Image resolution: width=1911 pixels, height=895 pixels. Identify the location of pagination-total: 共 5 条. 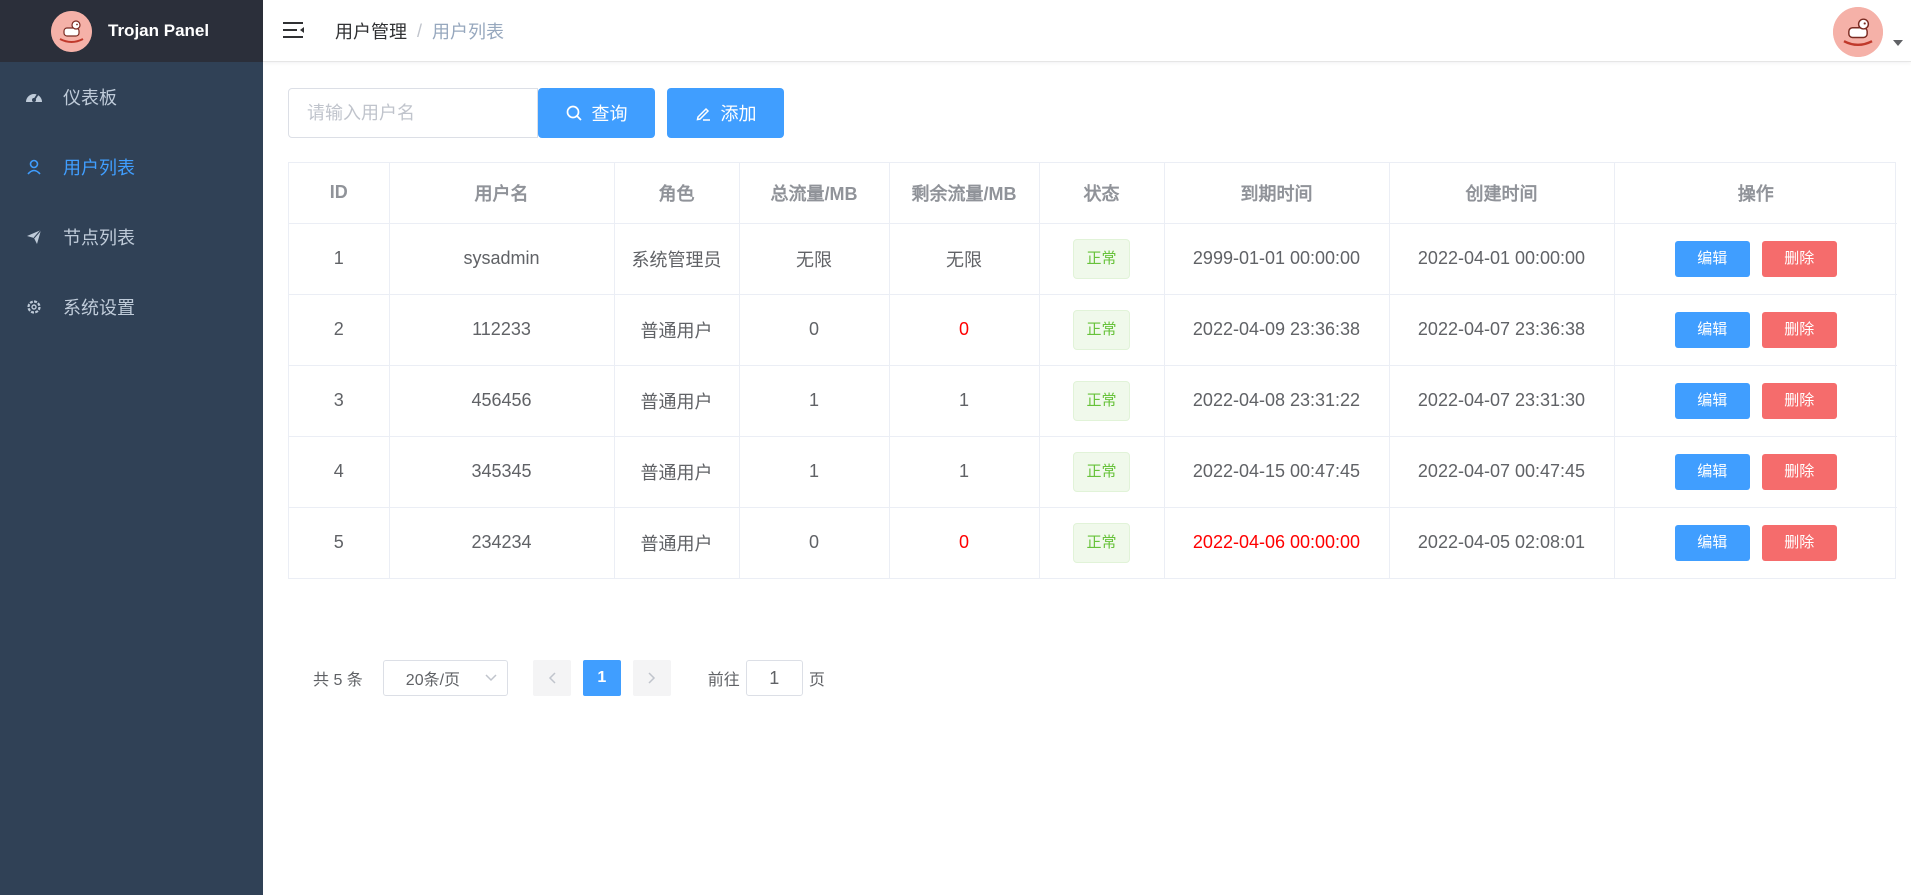
(338, 680).